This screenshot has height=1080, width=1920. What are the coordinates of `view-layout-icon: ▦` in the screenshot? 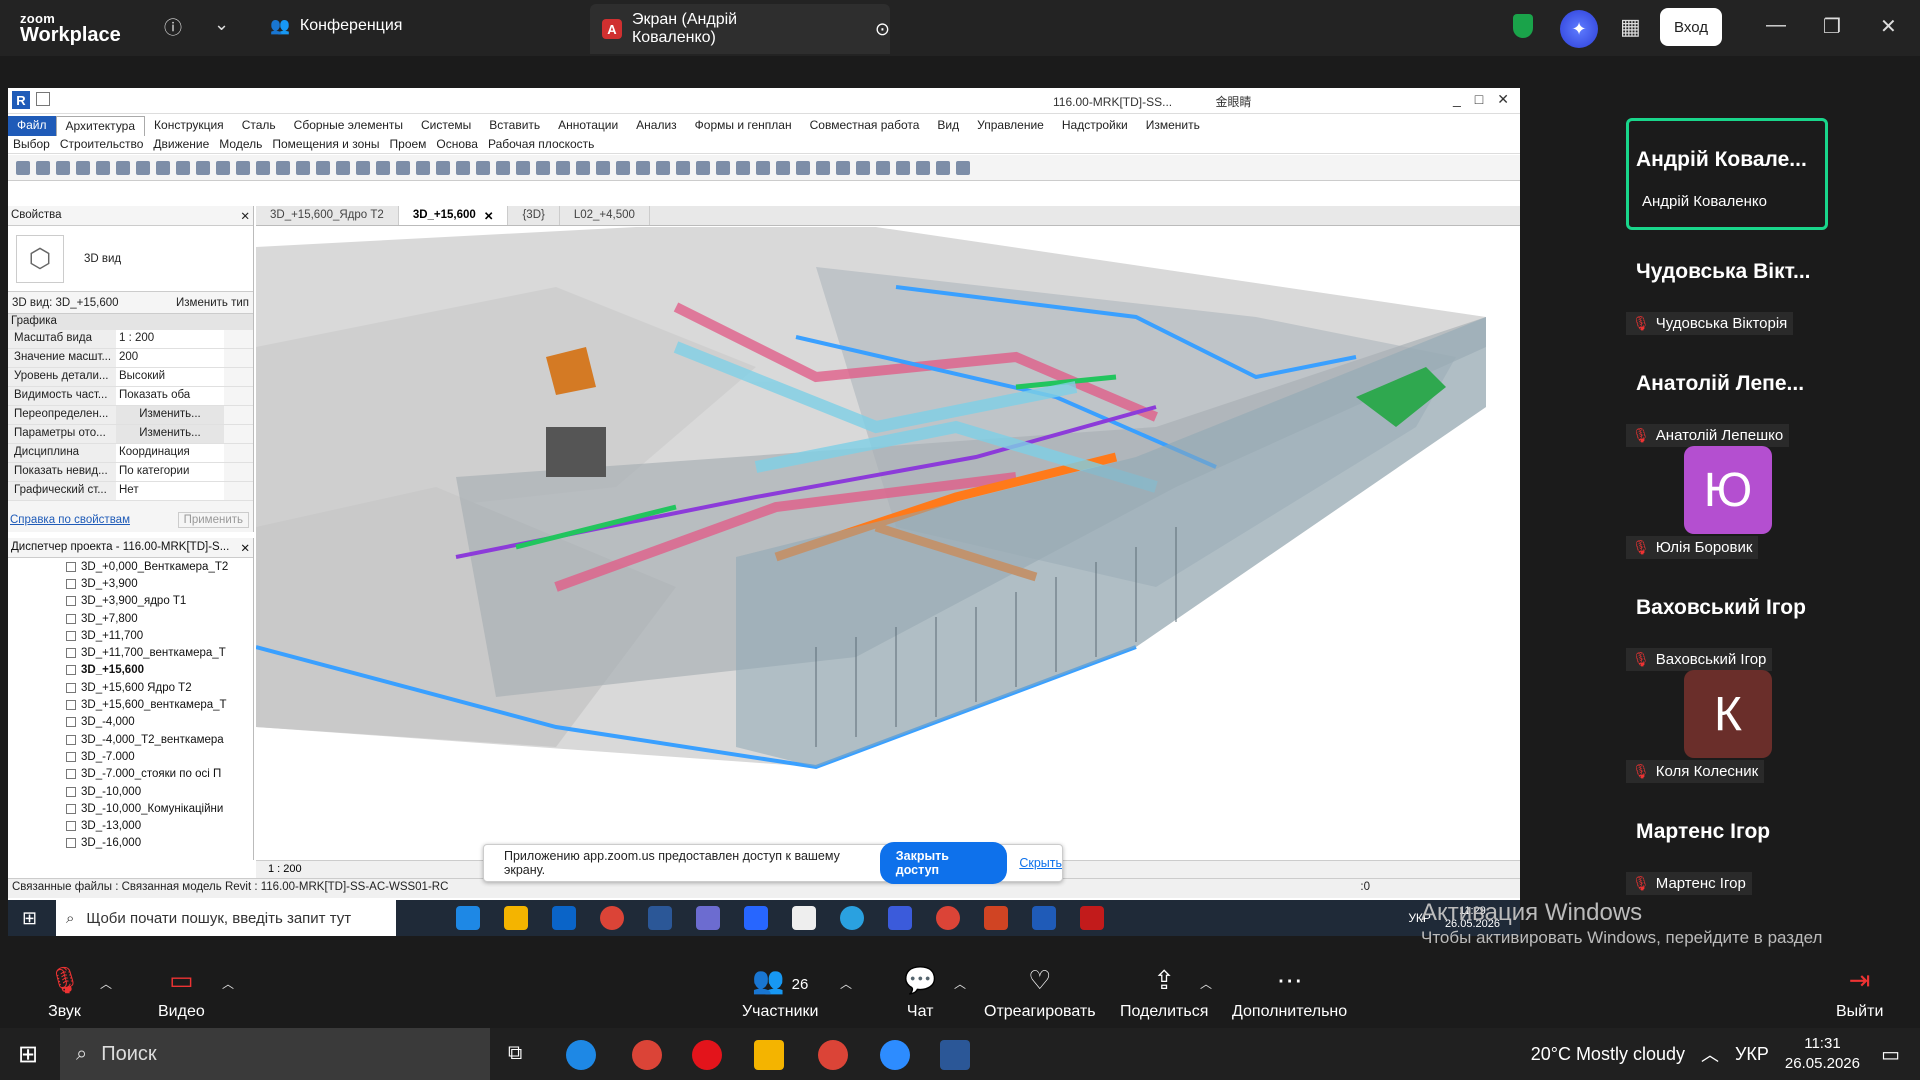 It's located at (1630, 27).